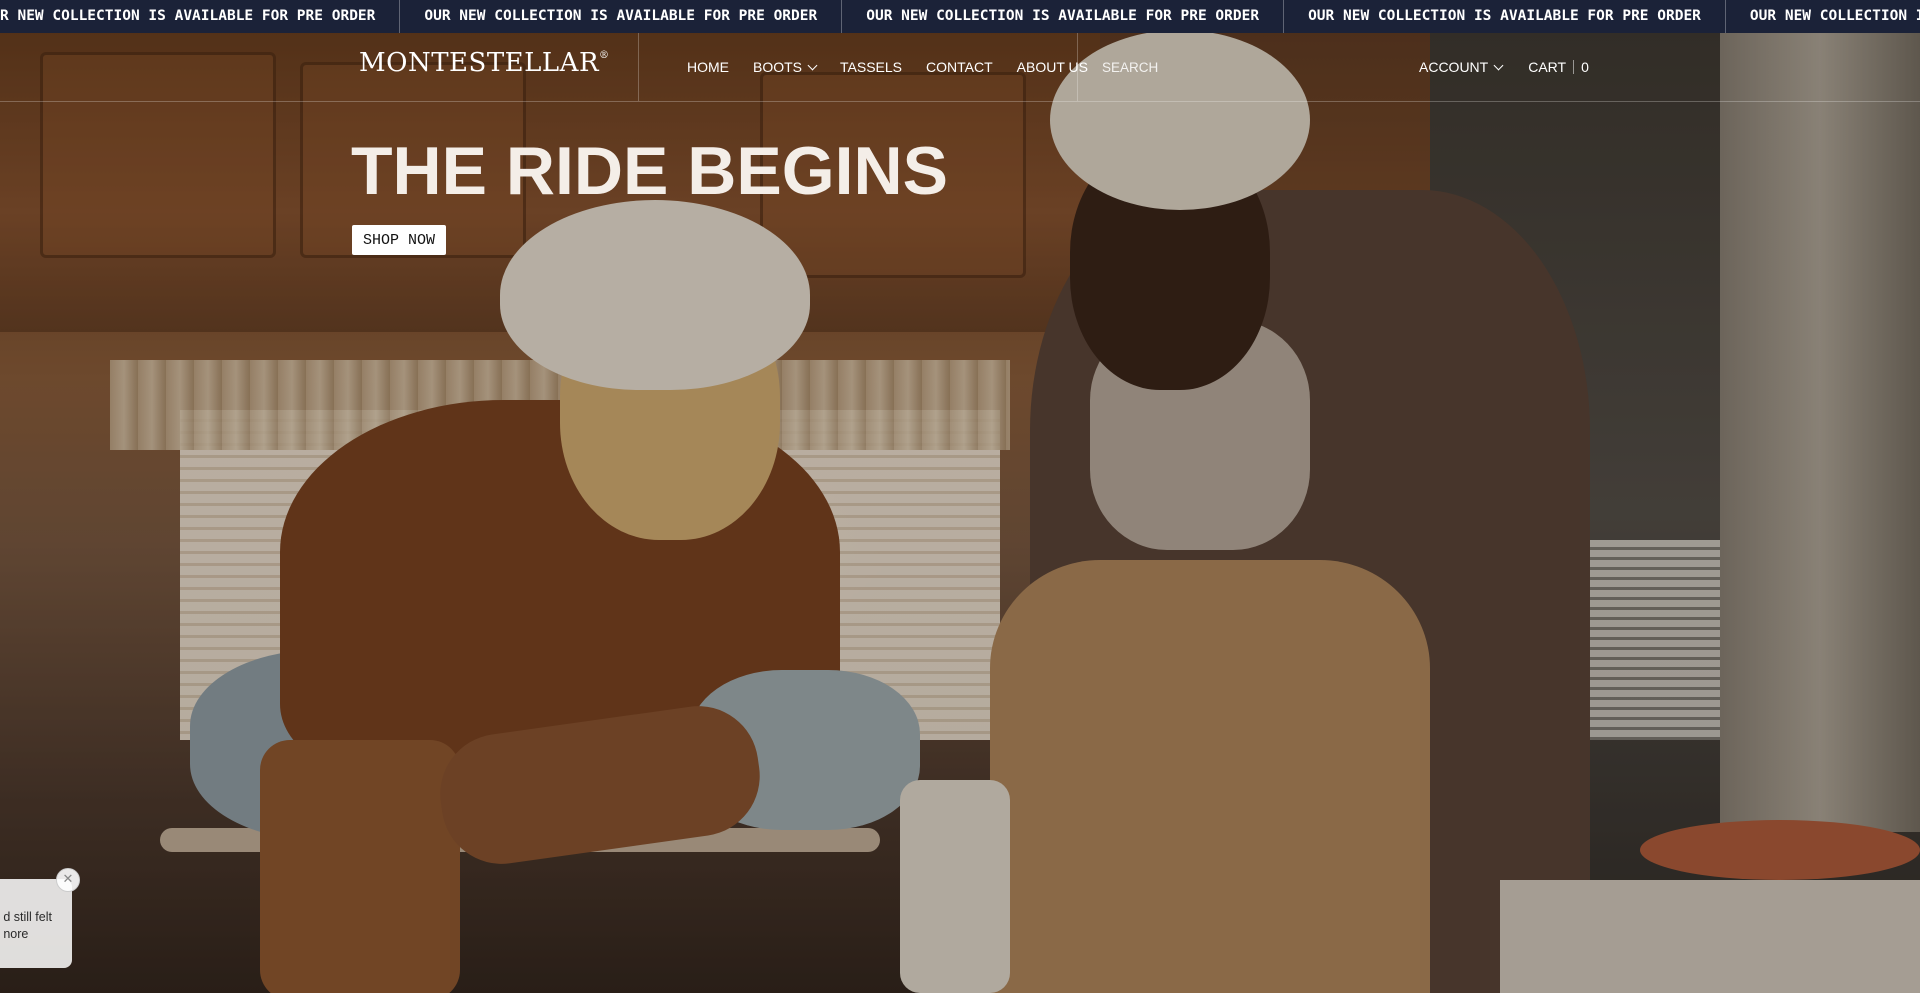  What do you see at coordinates (1574, 67) in the screenshot?
I see `cart-divider` at bounding box center [1574, 67].